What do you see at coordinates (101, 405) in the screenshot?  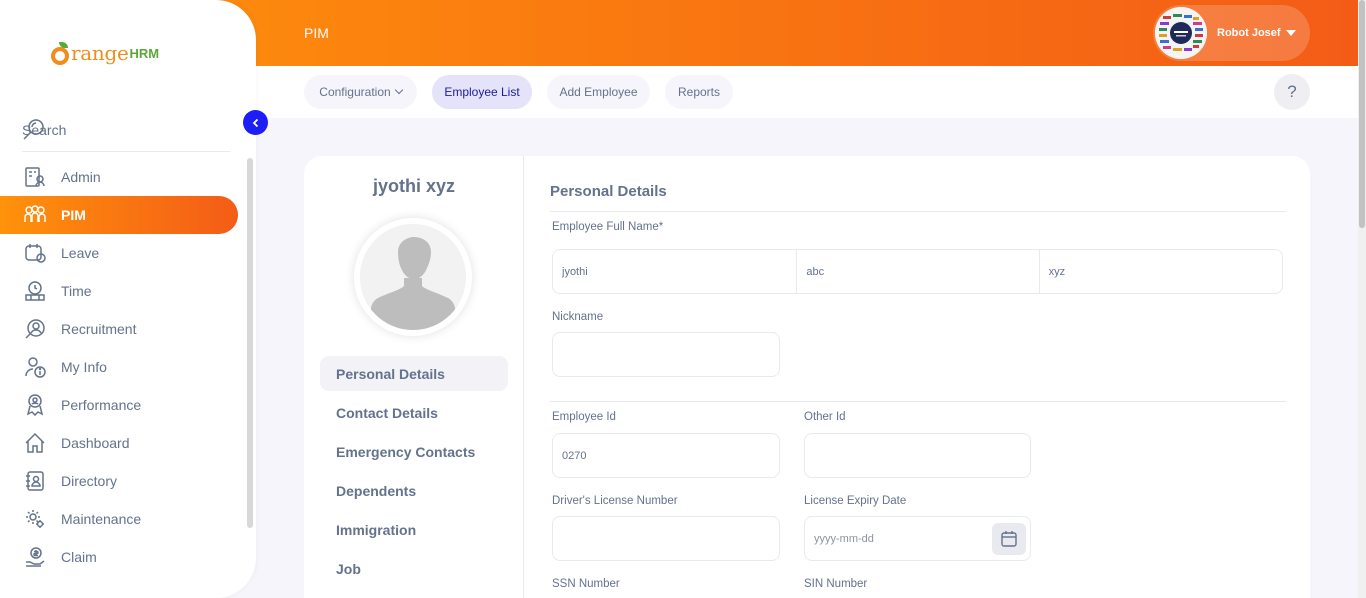 I see `sidebar-item-label: Performance` at bounding box center [101, 405].